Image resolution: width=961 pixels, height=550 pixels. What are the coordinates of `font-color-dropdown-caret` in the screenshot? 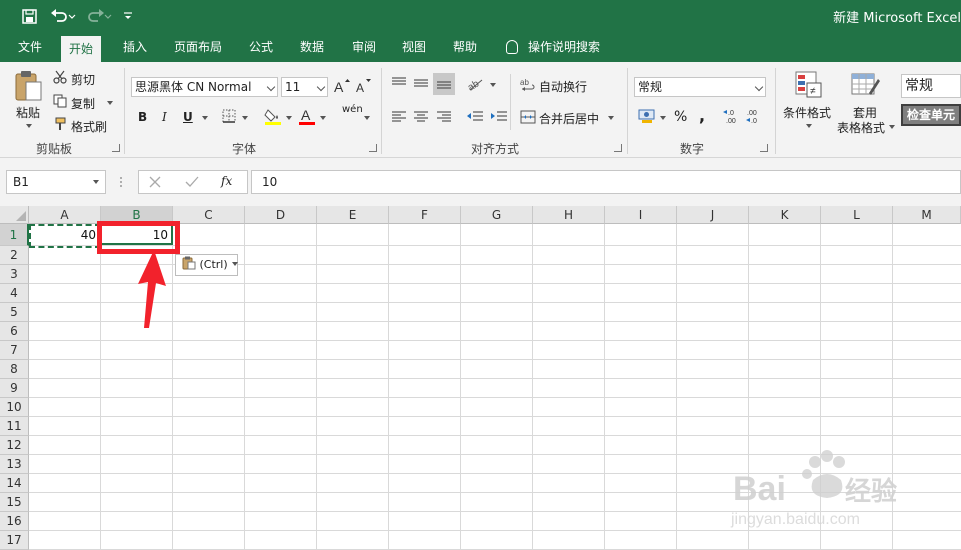 It's located at (323, 118).